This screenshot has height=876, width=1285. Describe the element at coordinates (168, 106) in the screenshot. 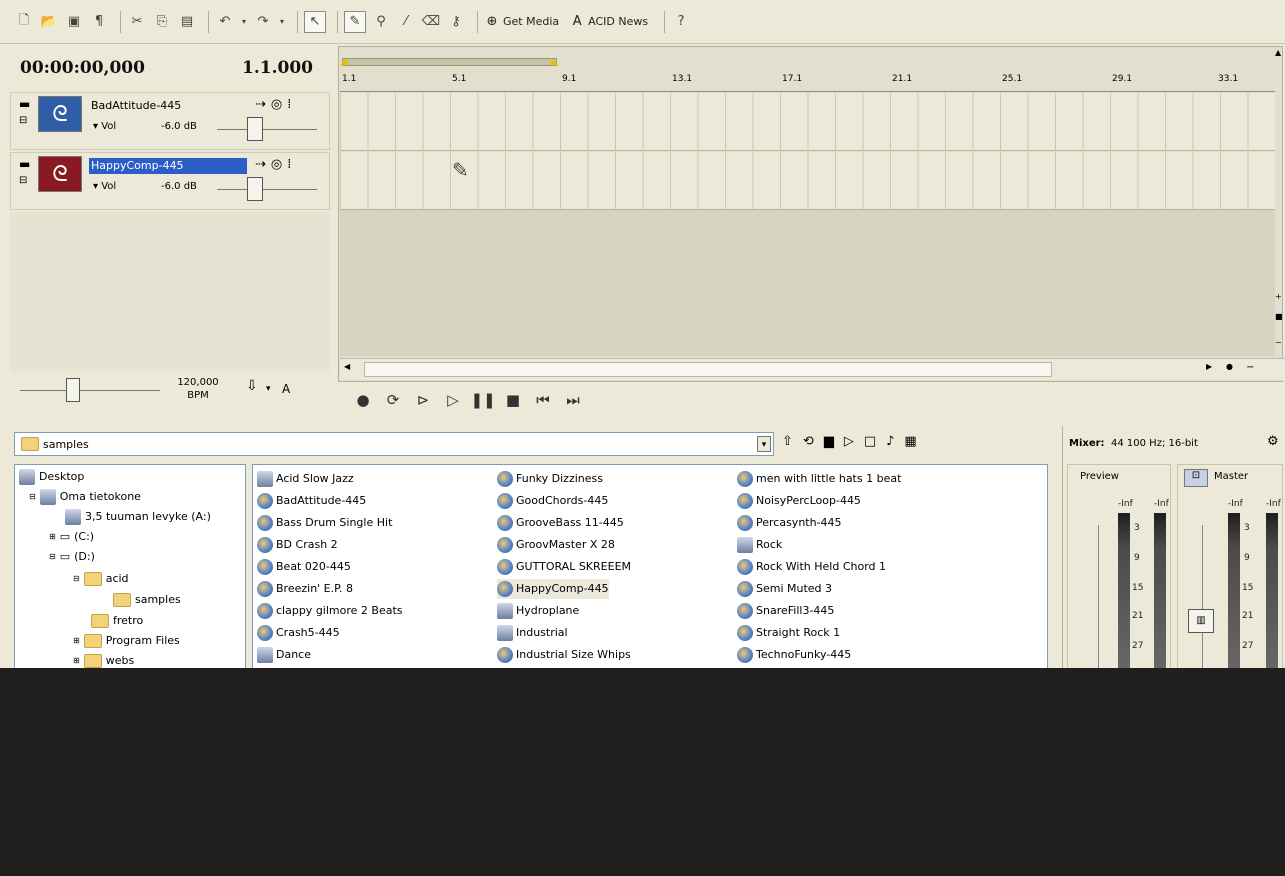

I see `track-name: BadAttitude-445` at that location.